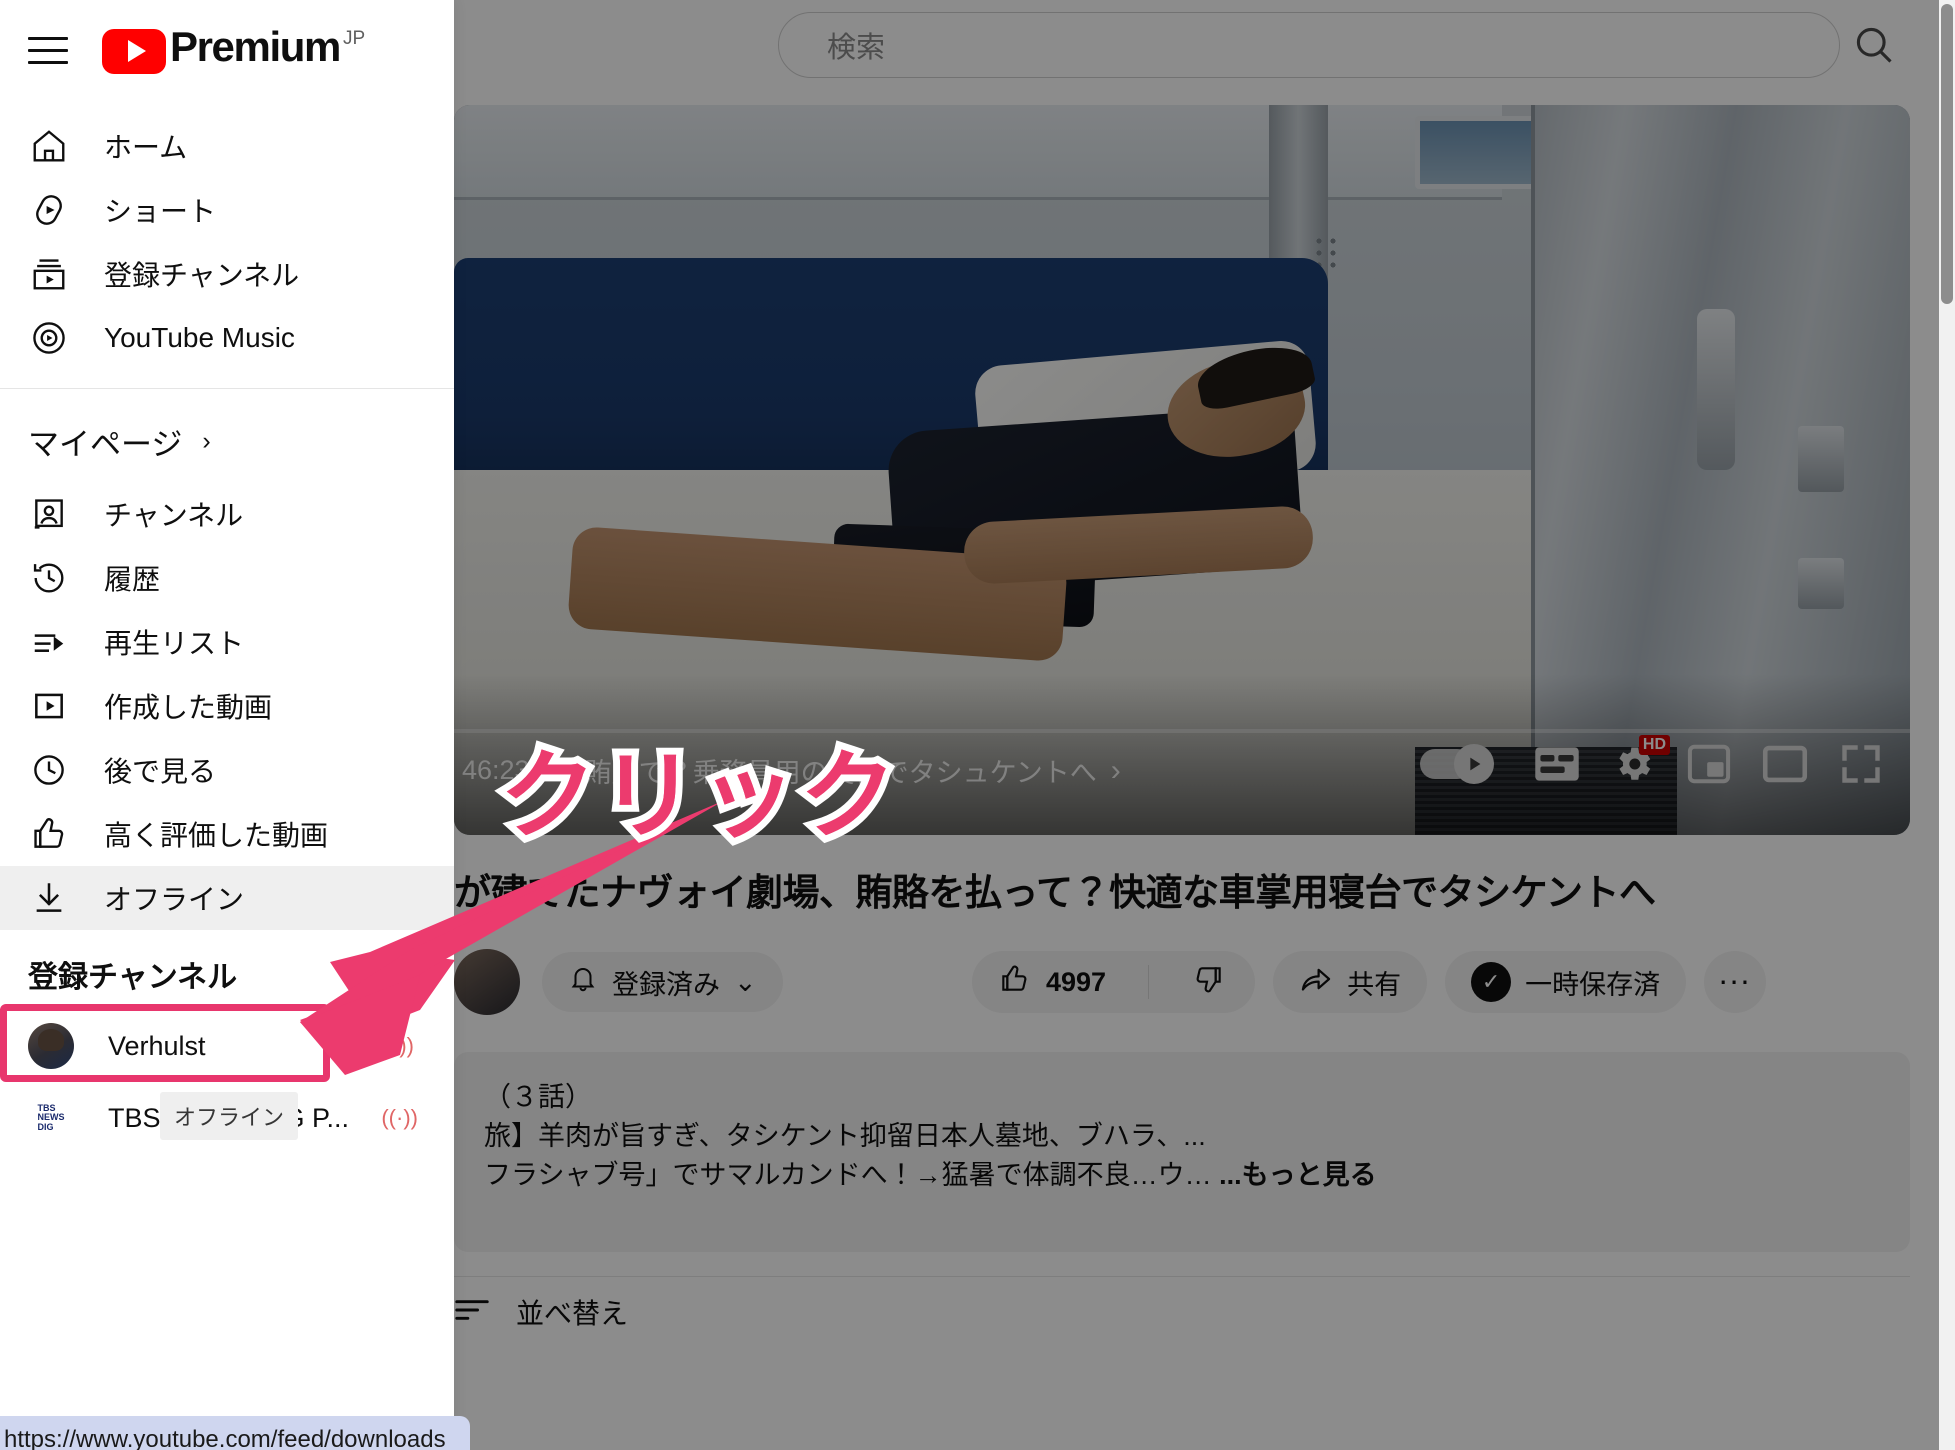 This screenshot has width=1955, height=1450. I want to click on player-right-controls: HD, so click(1653, 762).